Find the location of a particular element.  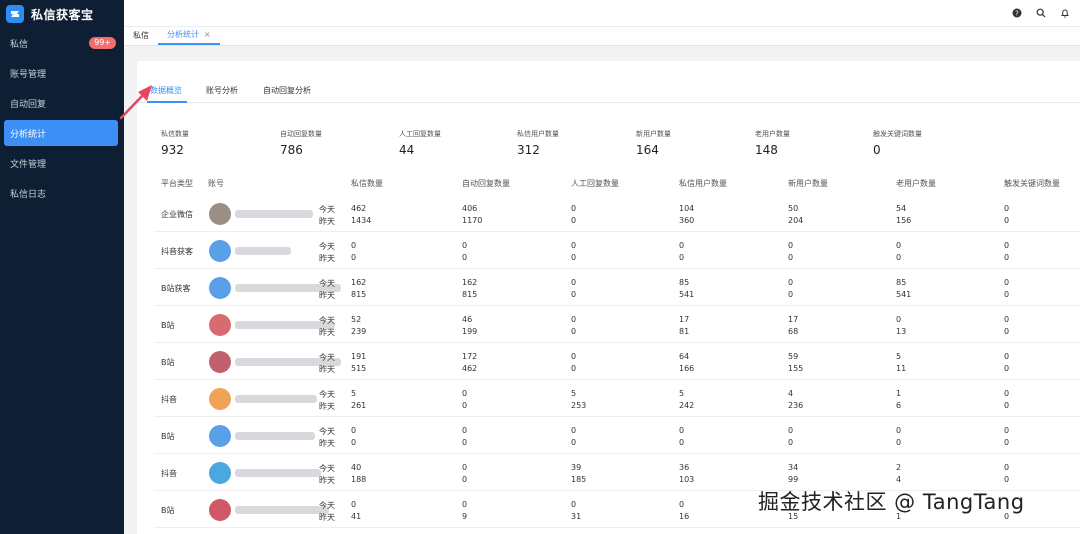

help-icon: ? is located at coordinates (1017, 13).